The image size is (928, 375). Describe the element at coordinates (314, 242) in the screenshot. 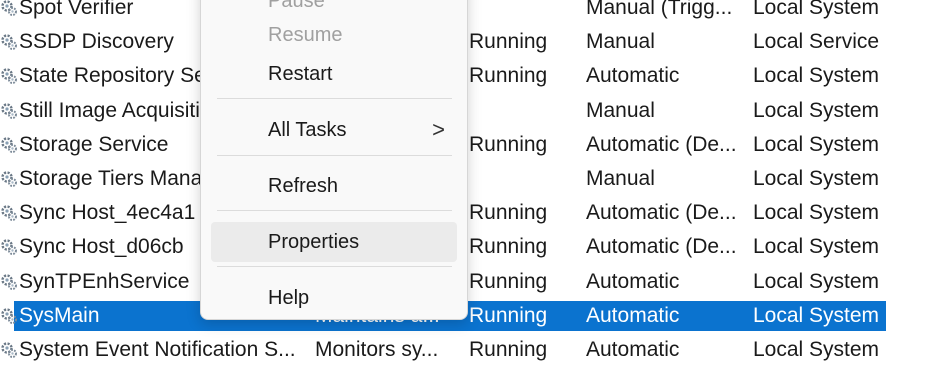

I see `menu-item-label: Properties` at that location.